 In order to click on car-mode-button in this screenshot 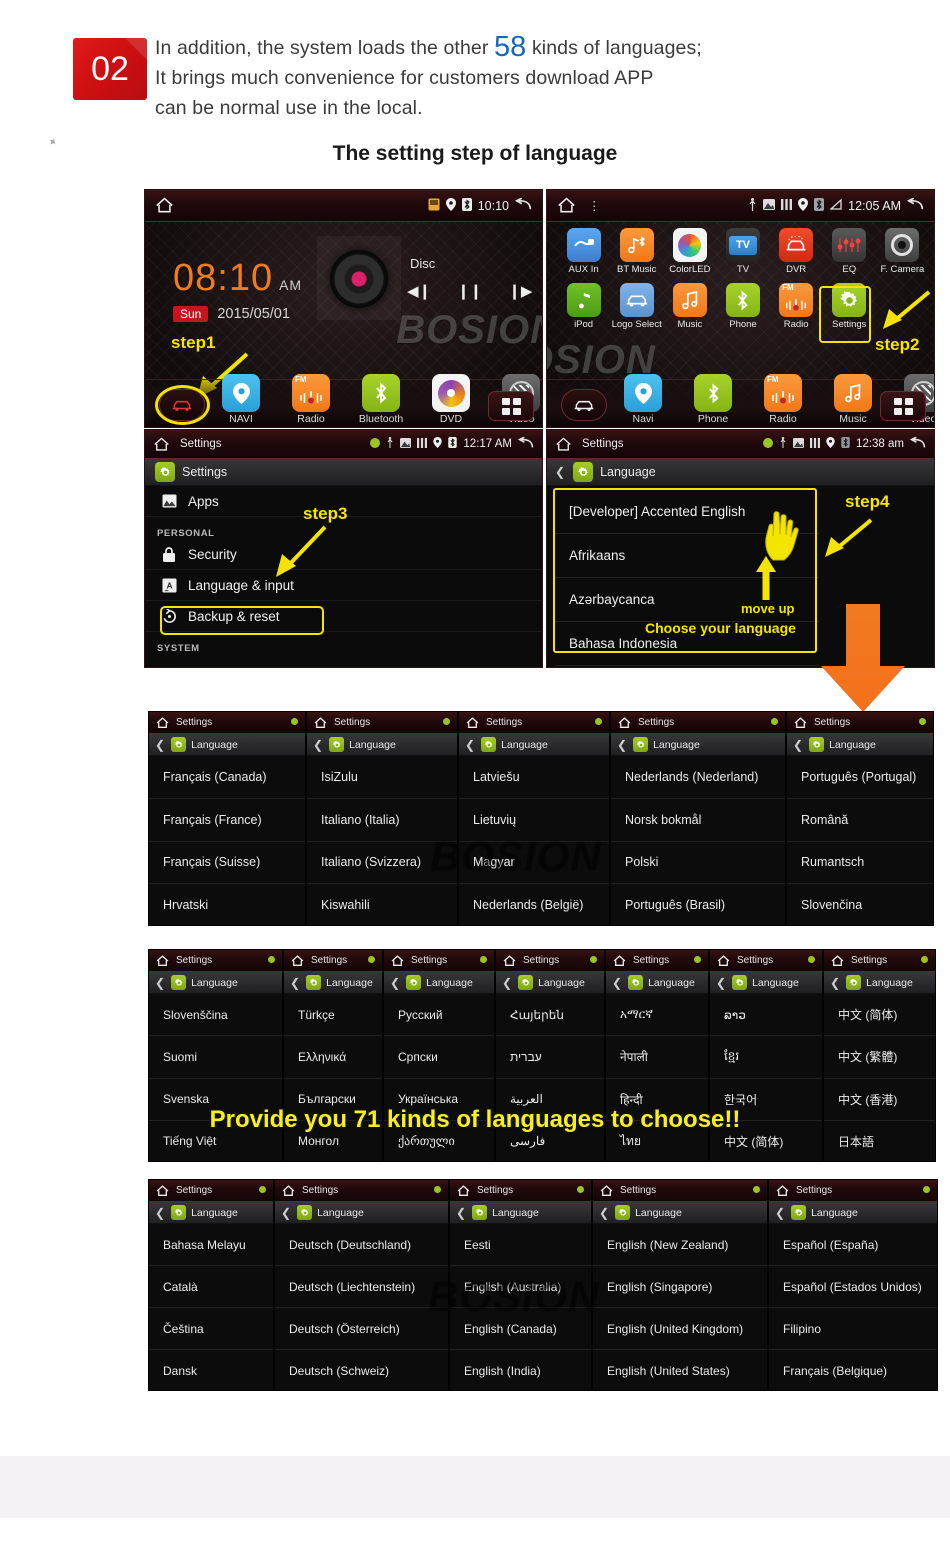, I will do `click(584, 405)`.